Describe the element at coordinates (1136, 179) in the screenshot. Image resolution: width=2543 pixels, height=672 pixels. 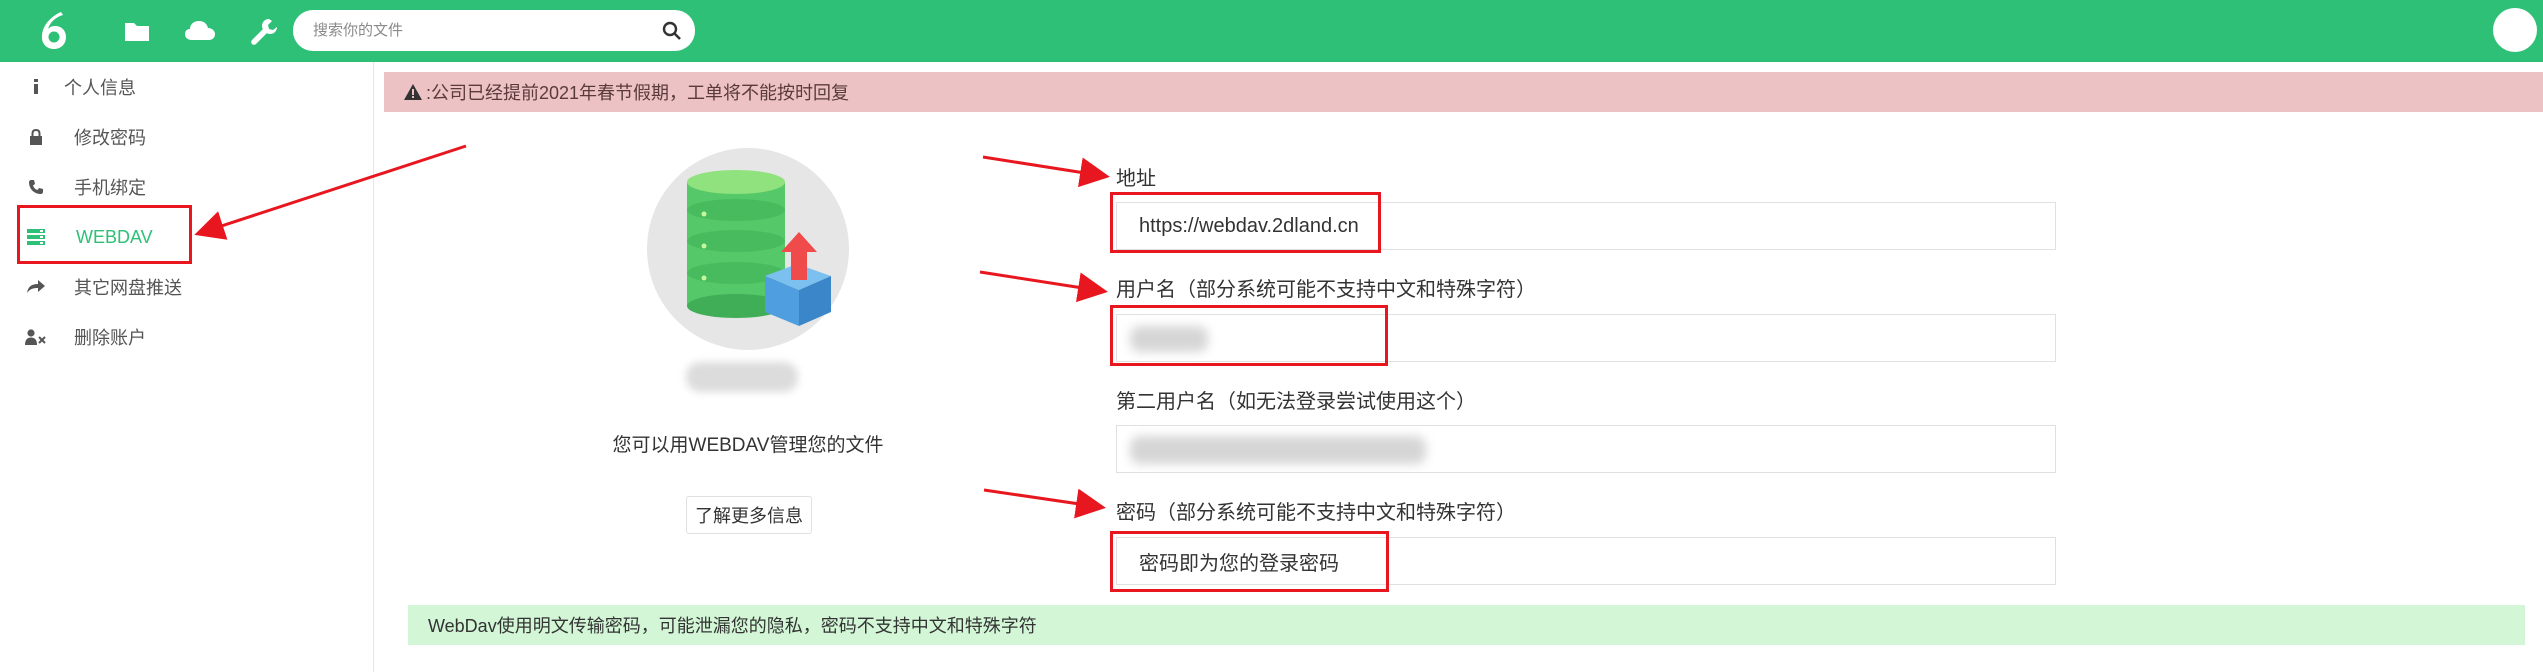
I see `address-label: 地址` at that location.